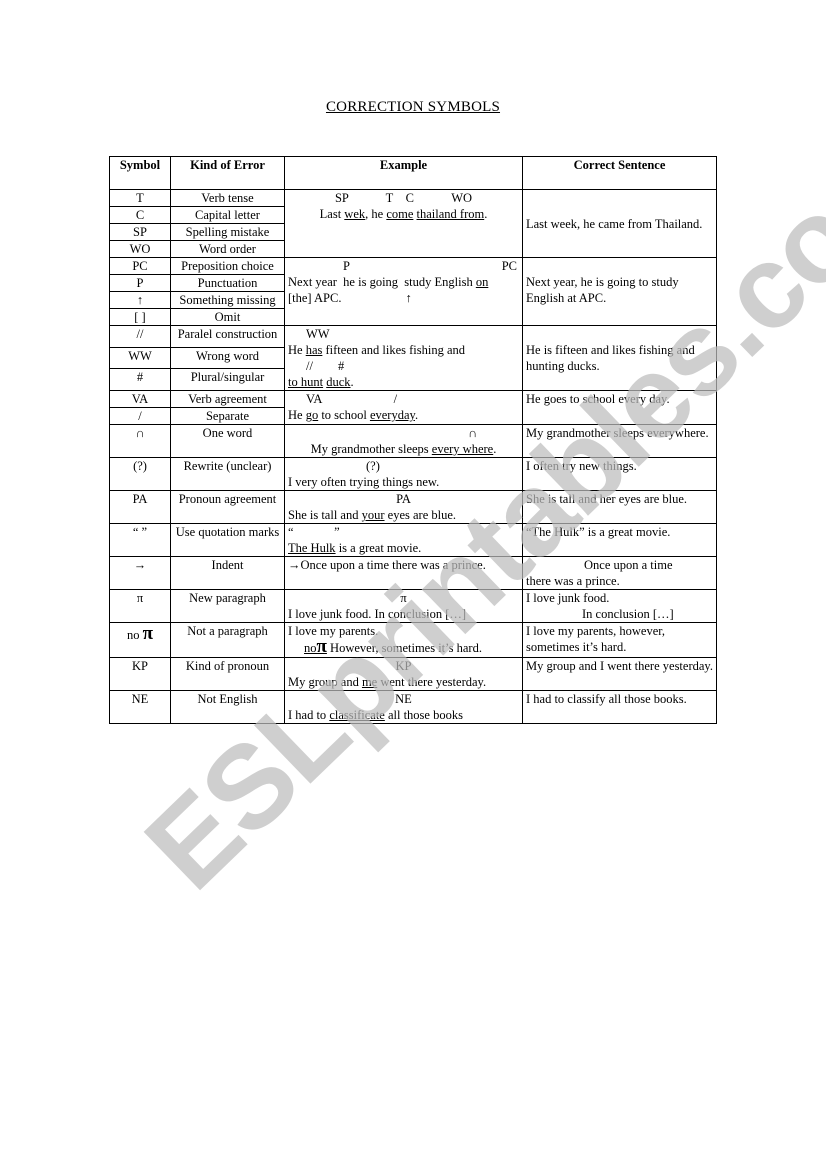 The width and height of the screenshot is (826, 1169). What do you see at coordinates (619, 573) in the screenshot?
I see `correct-sentence-cell: Once upon a time there was a prince.` at bounding box center [619, 573].